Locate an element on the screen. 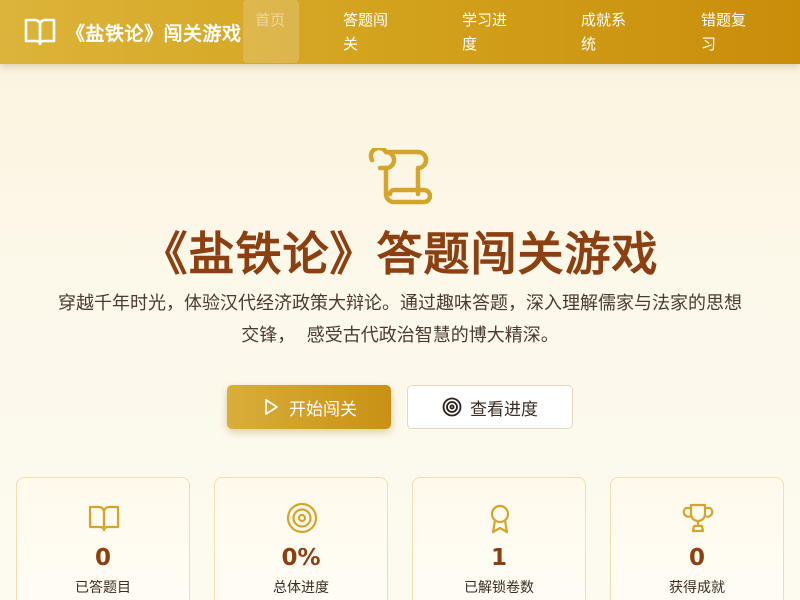  start-button: 开始闯关 is located at coordinates (309, 407).